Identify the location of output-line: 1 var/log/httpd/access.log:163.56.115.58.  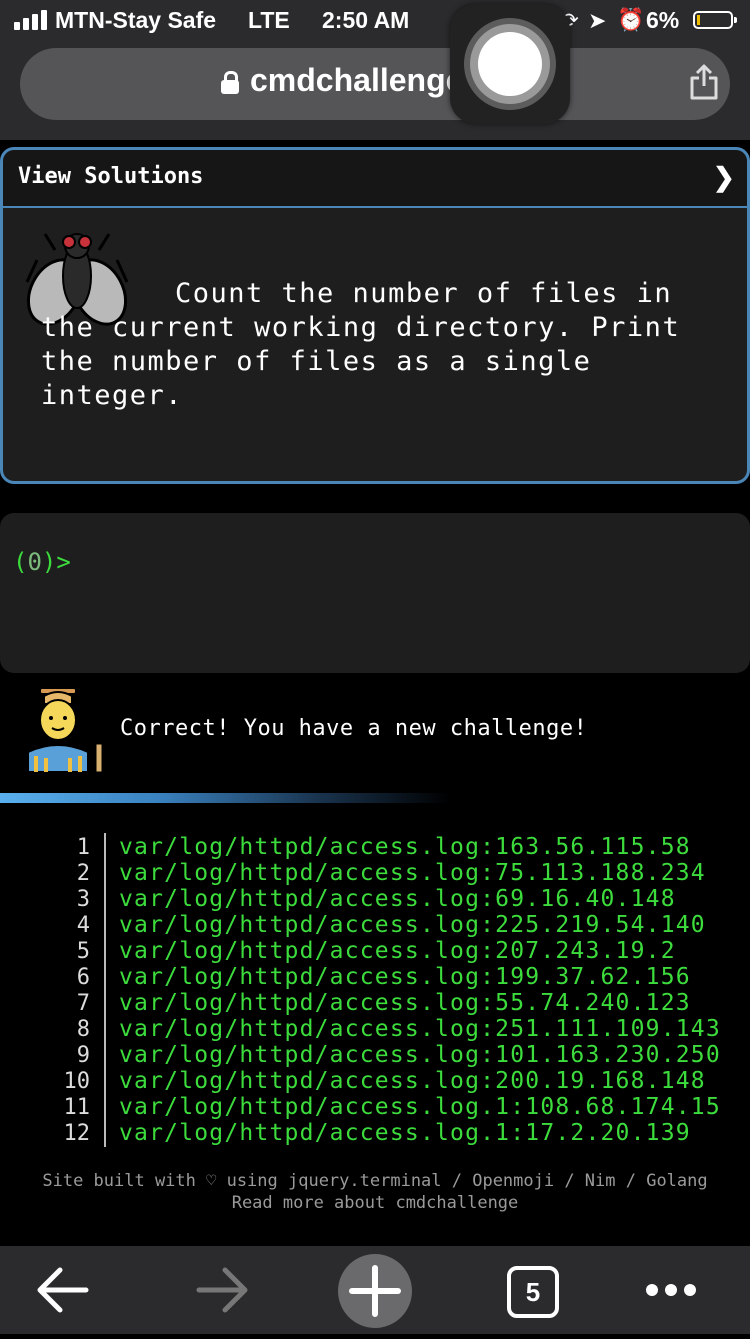
(375, 847).